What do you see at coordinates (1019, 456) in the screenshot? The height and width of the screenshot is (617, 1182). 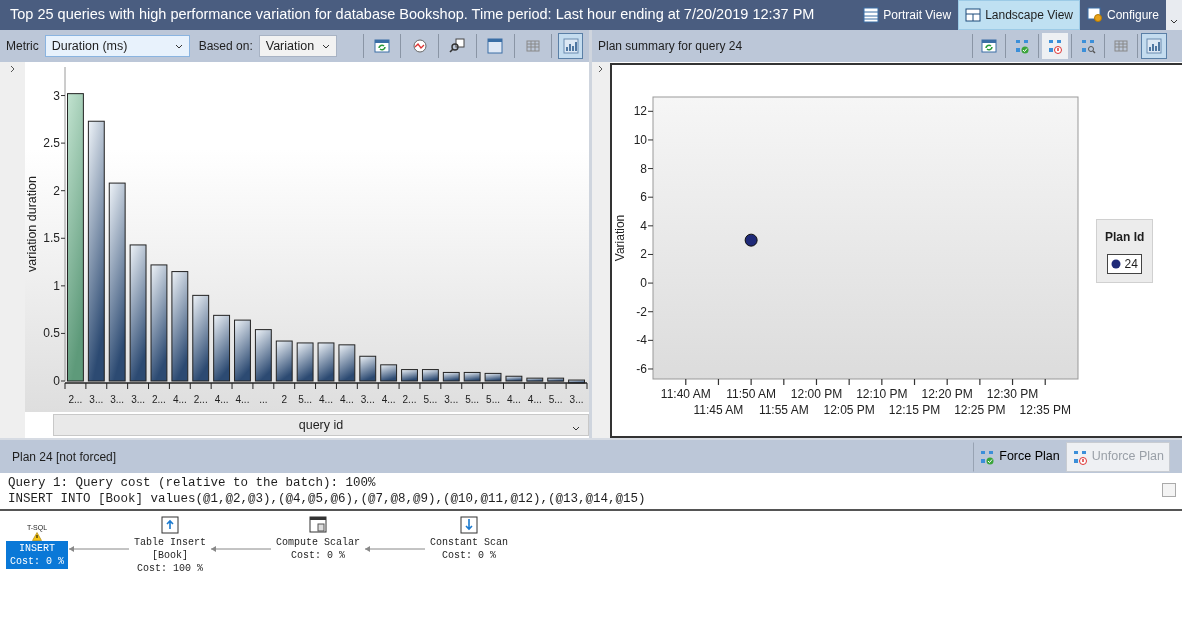 I see `plan-button: Force Plan` at bounding box center [1019, 456].